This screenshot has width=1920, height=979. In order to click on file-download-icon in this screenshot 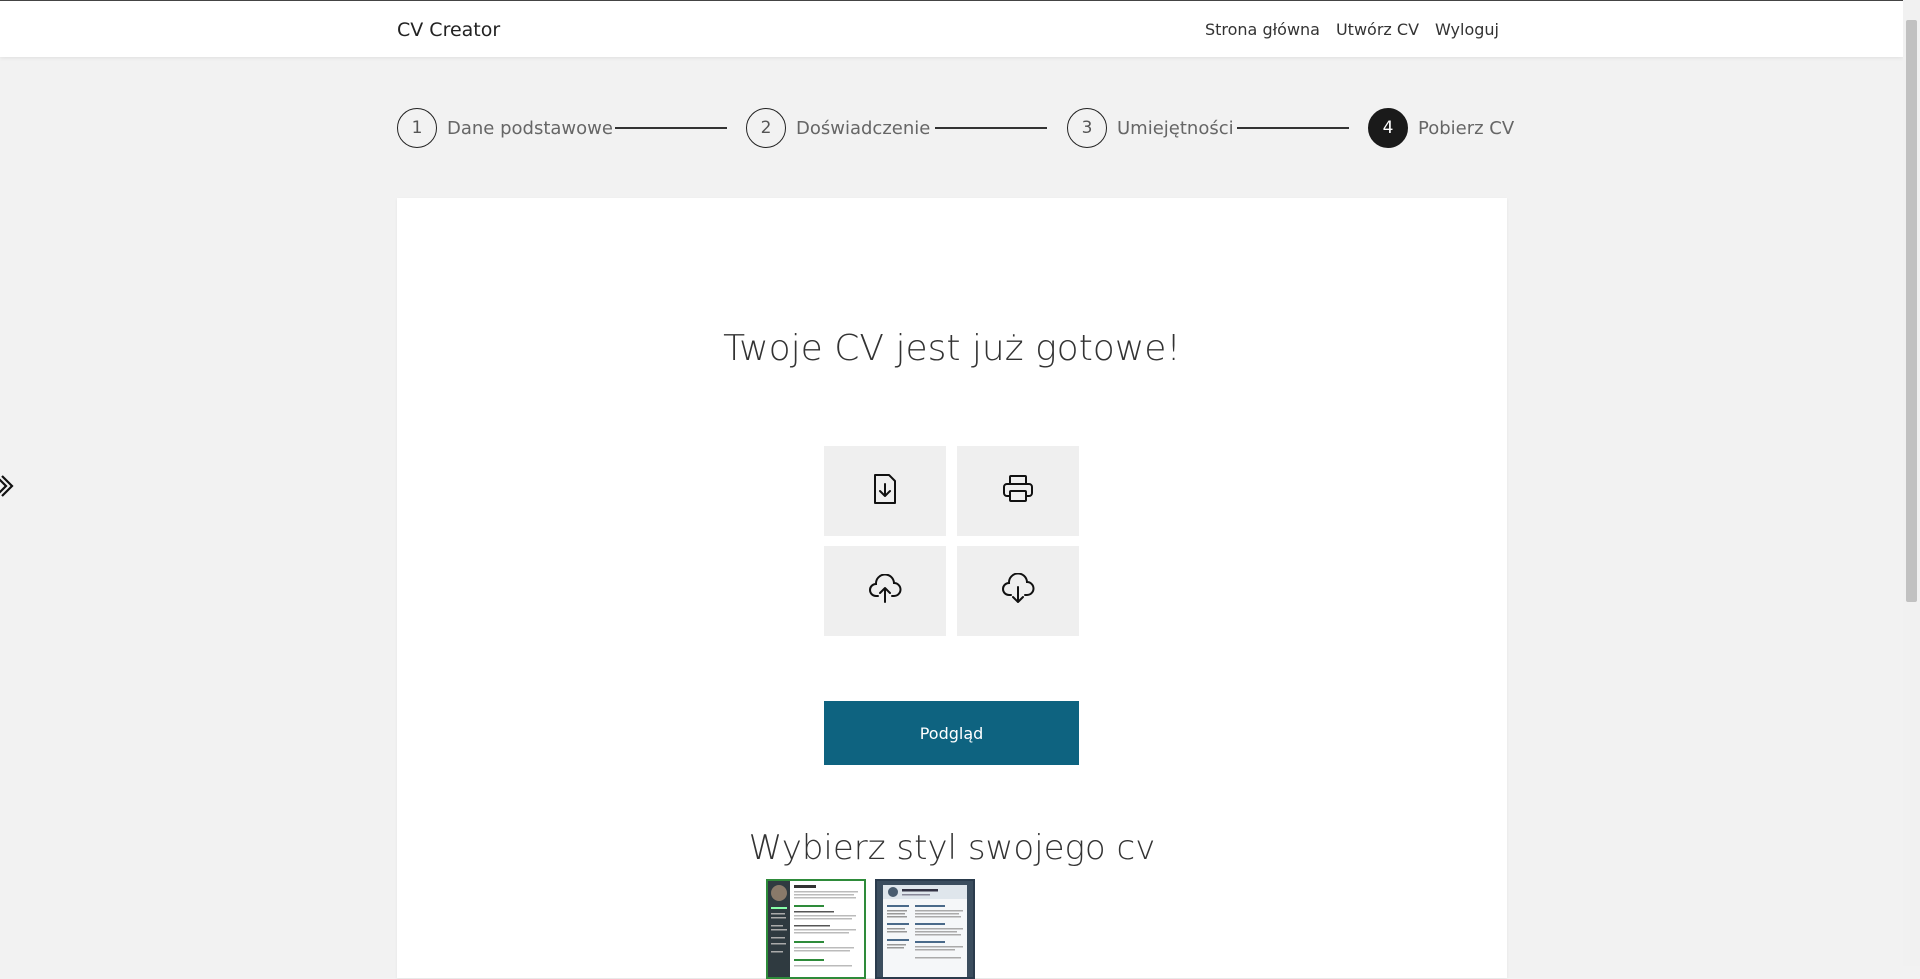, I will do `click(885, 491)`.